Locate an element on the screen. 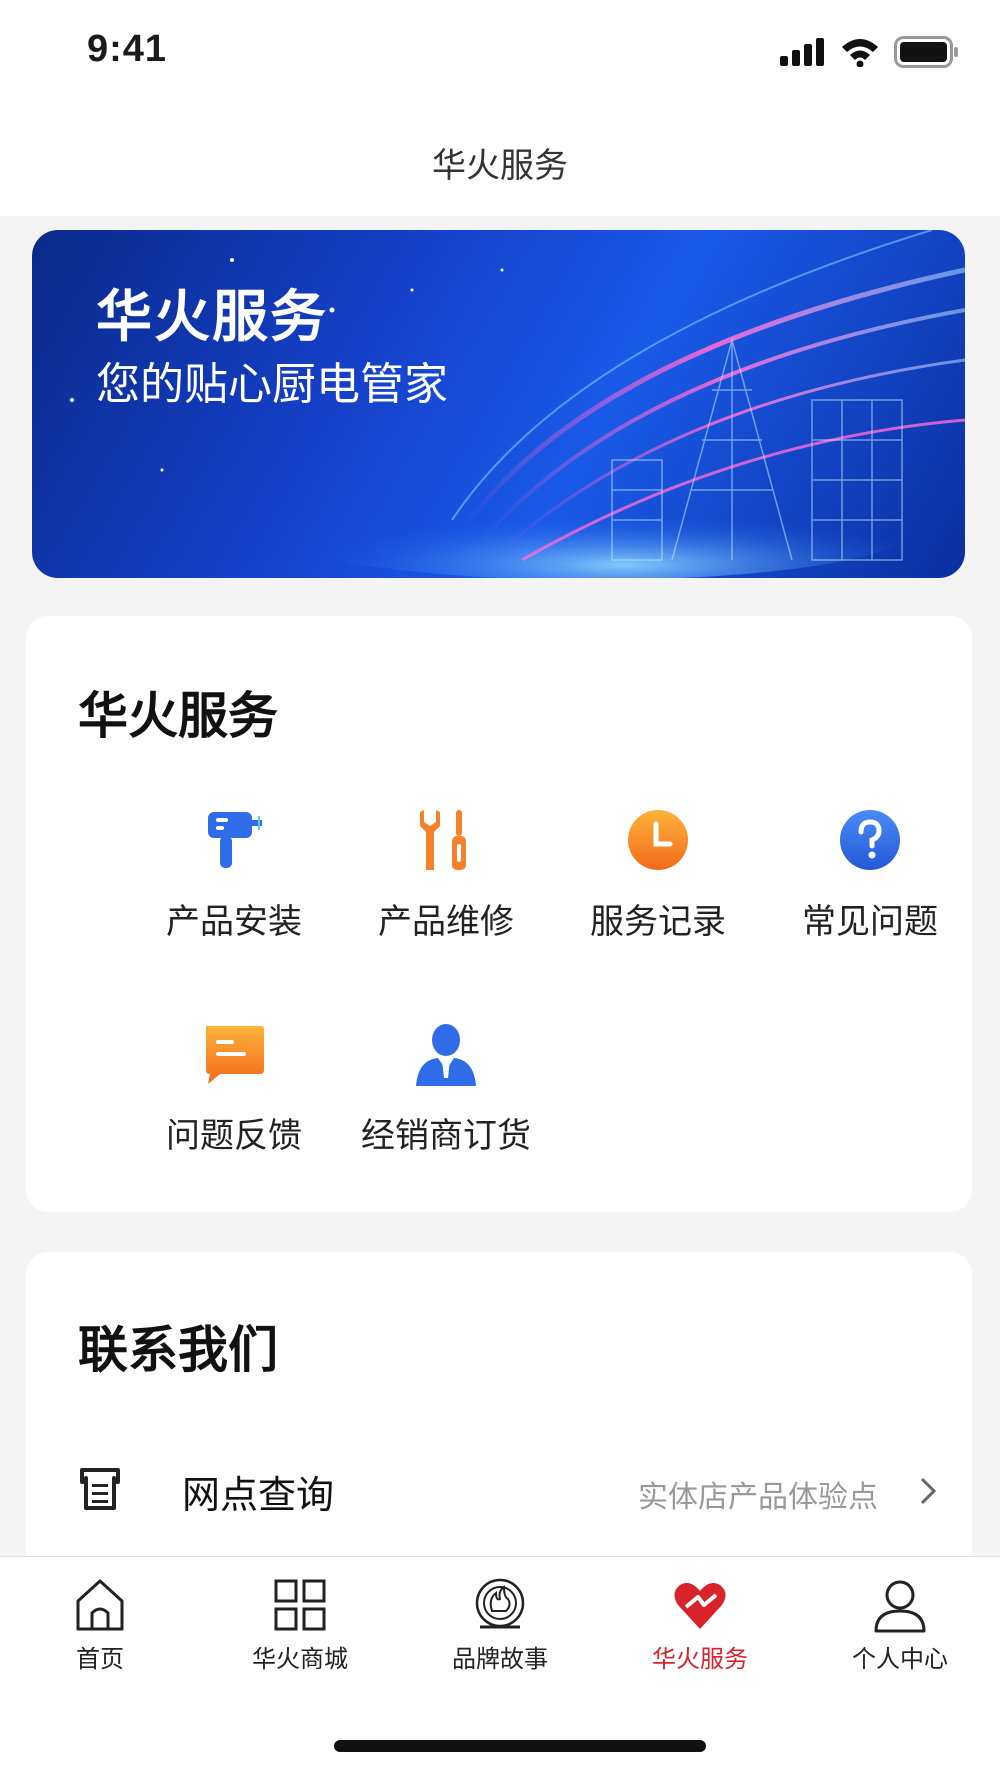  status-time: 9:41 is located at coordinates (127, 49).